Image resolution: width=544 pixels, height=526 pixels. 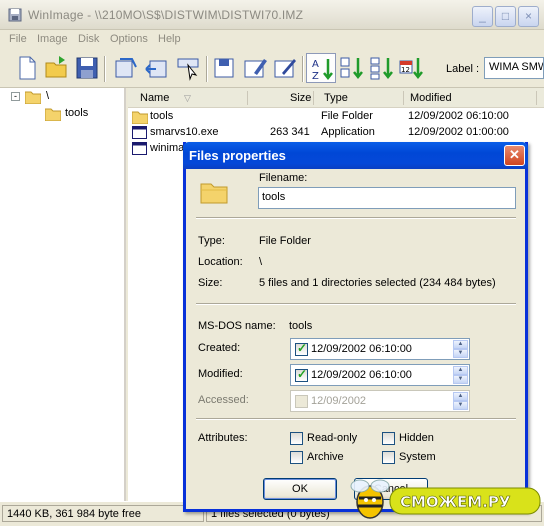 What do you see at coordinates (220, 374) in the screenshot?
I see `modified-label: Modified:` at bounding box center [220, 374].